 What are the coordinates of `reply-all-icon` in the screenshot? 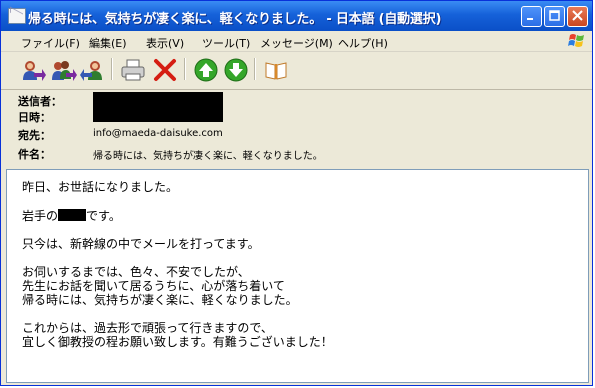 It's located at (64, 71).